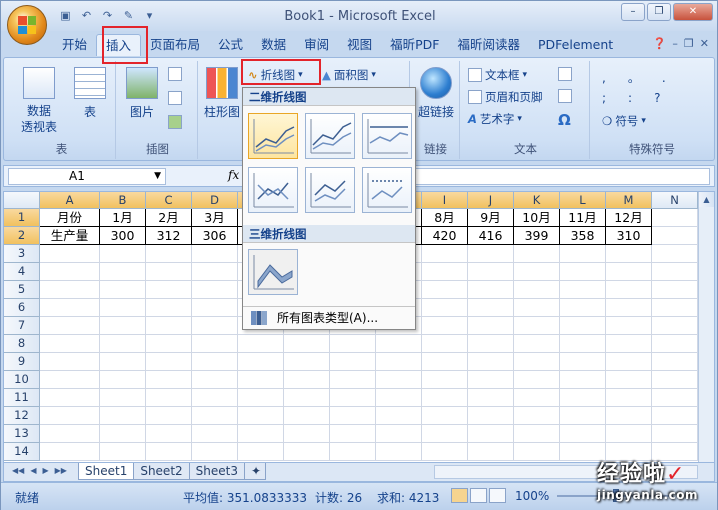 This screenshot has height=510, width=718. What do you see at coordinates (706, 327) in the screenshot?
I see `vertical-scrollbar: ▲` at bounding box center [706, 327].